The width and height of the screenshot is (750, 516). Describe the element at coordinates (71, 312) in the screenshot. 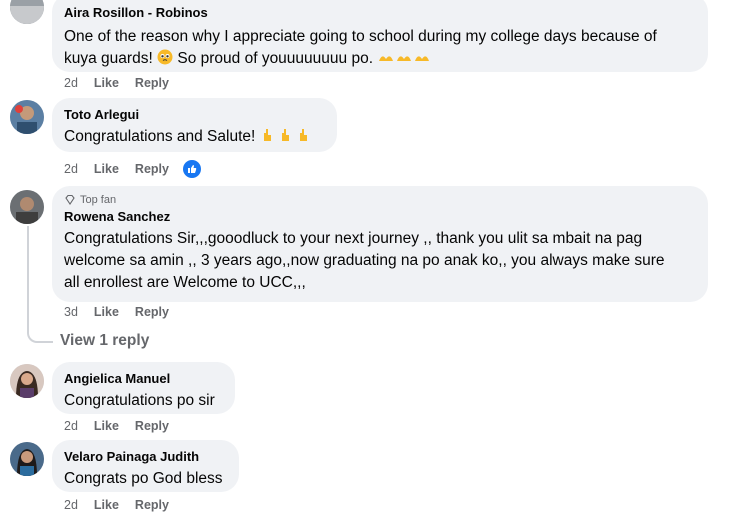

I see `comment-time: 3d` at that location.